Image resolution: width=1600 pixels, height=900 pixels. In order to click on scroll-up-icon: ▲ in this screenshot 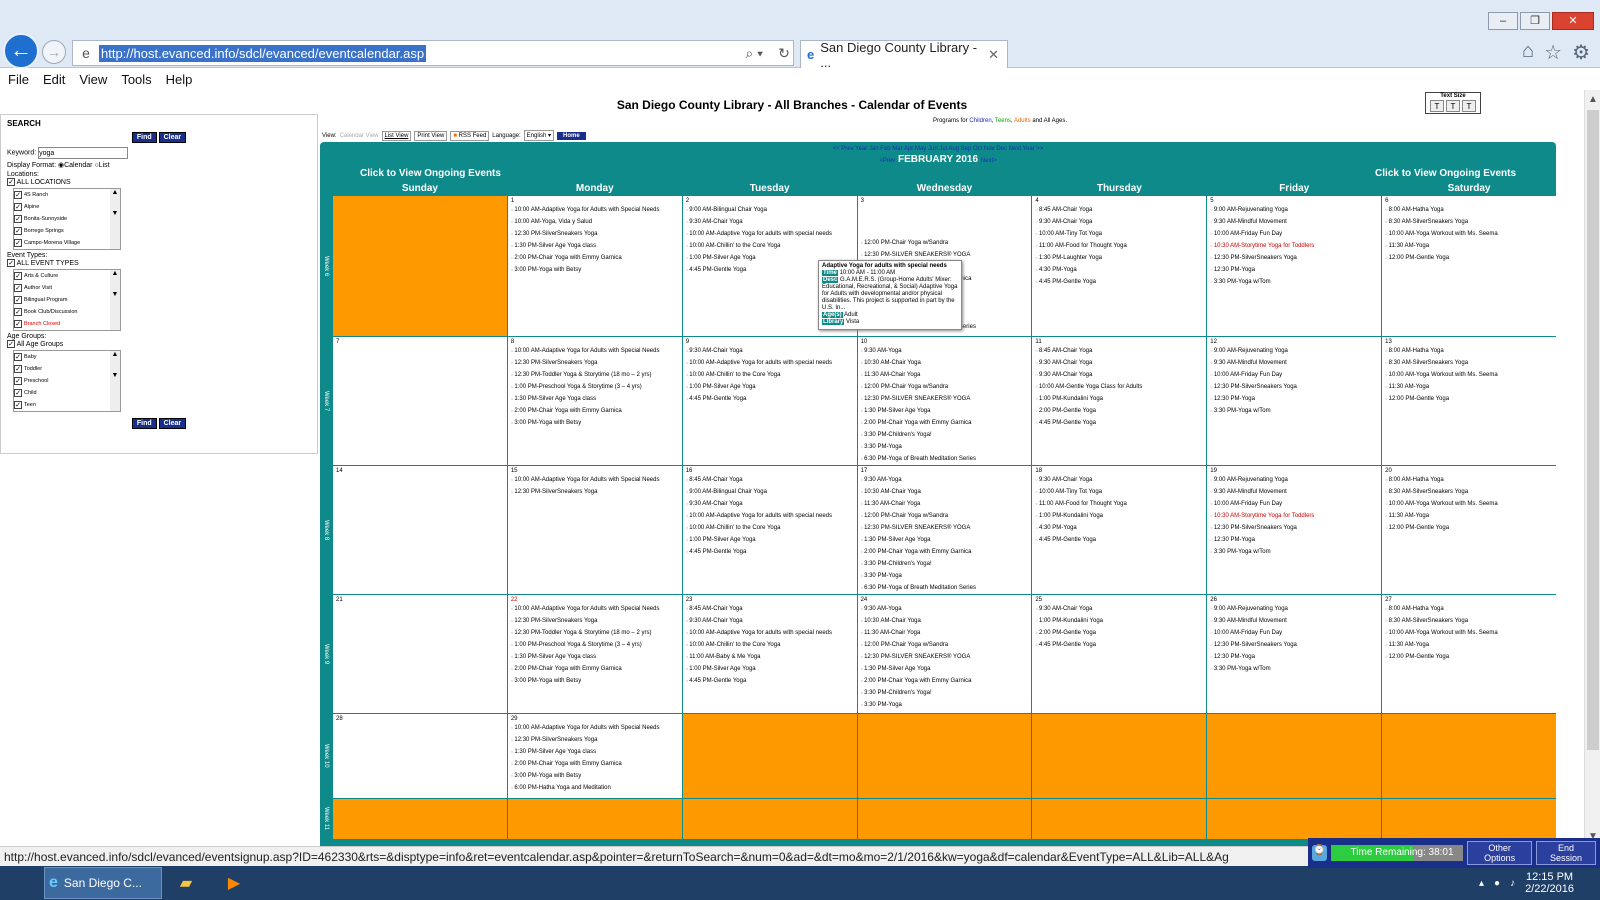, I will do `click(1592, 99)`.